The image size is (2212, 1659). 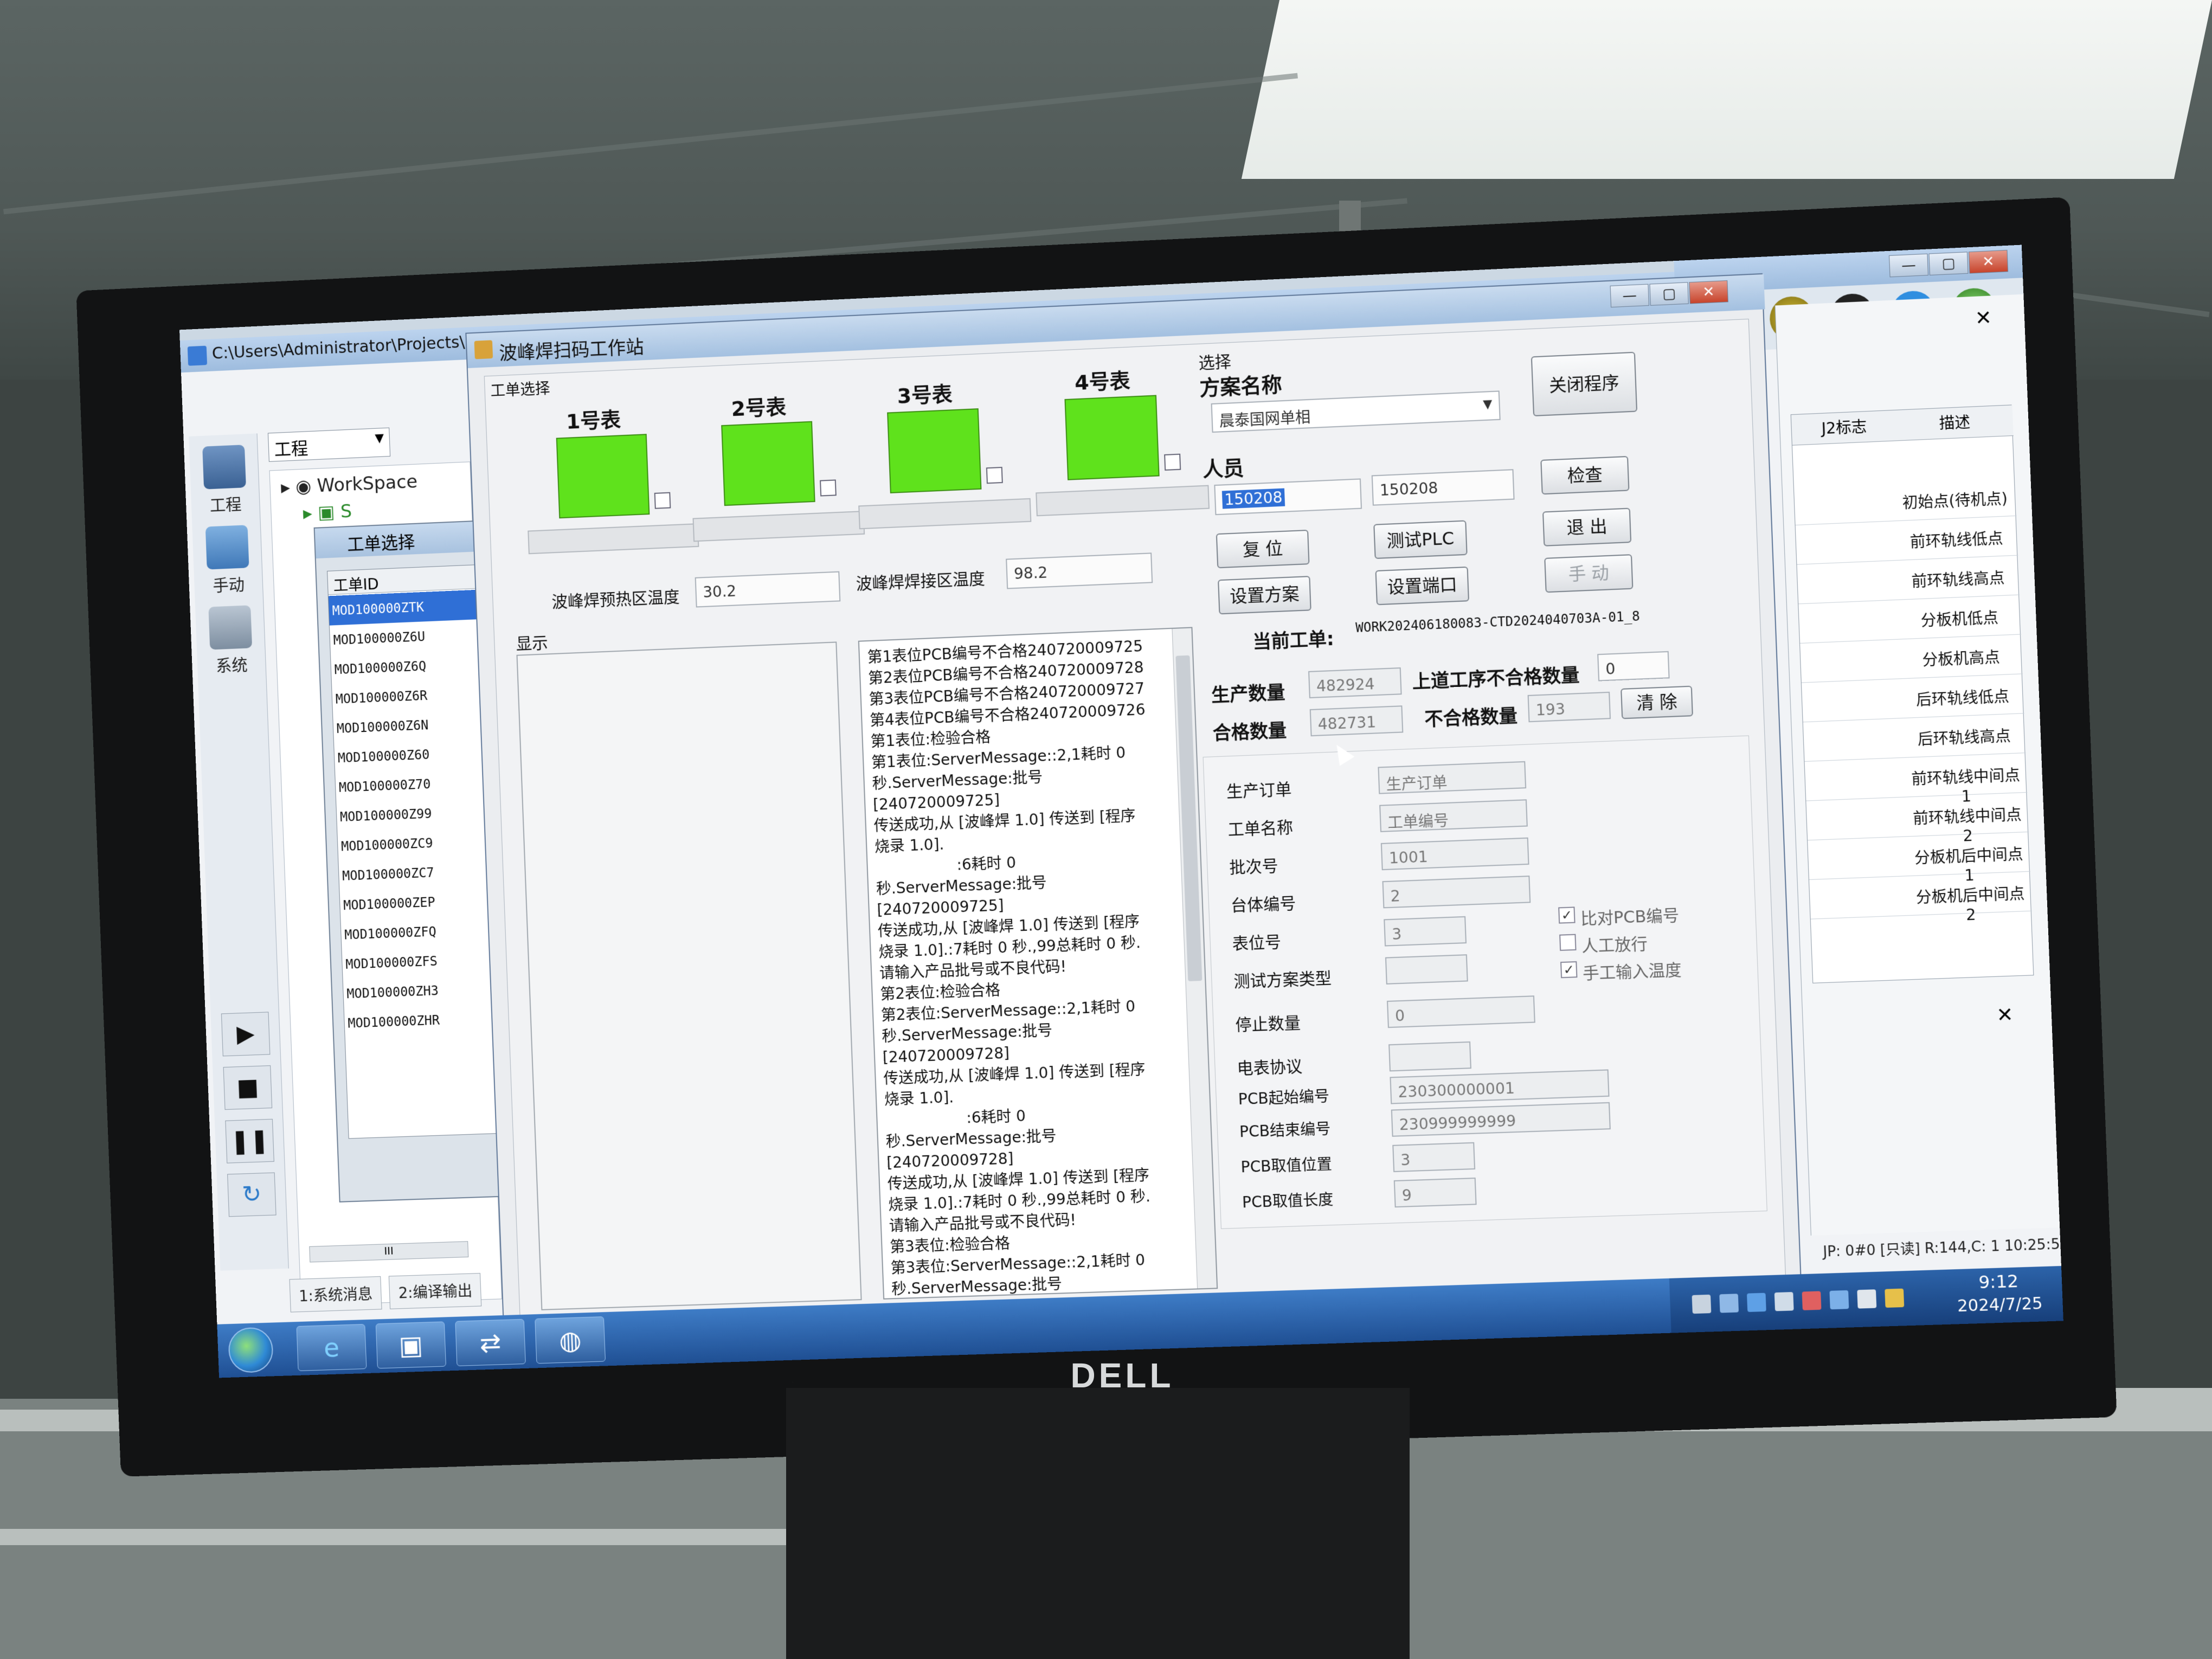 I want to click on project-icon, so click(x=224, y=467).